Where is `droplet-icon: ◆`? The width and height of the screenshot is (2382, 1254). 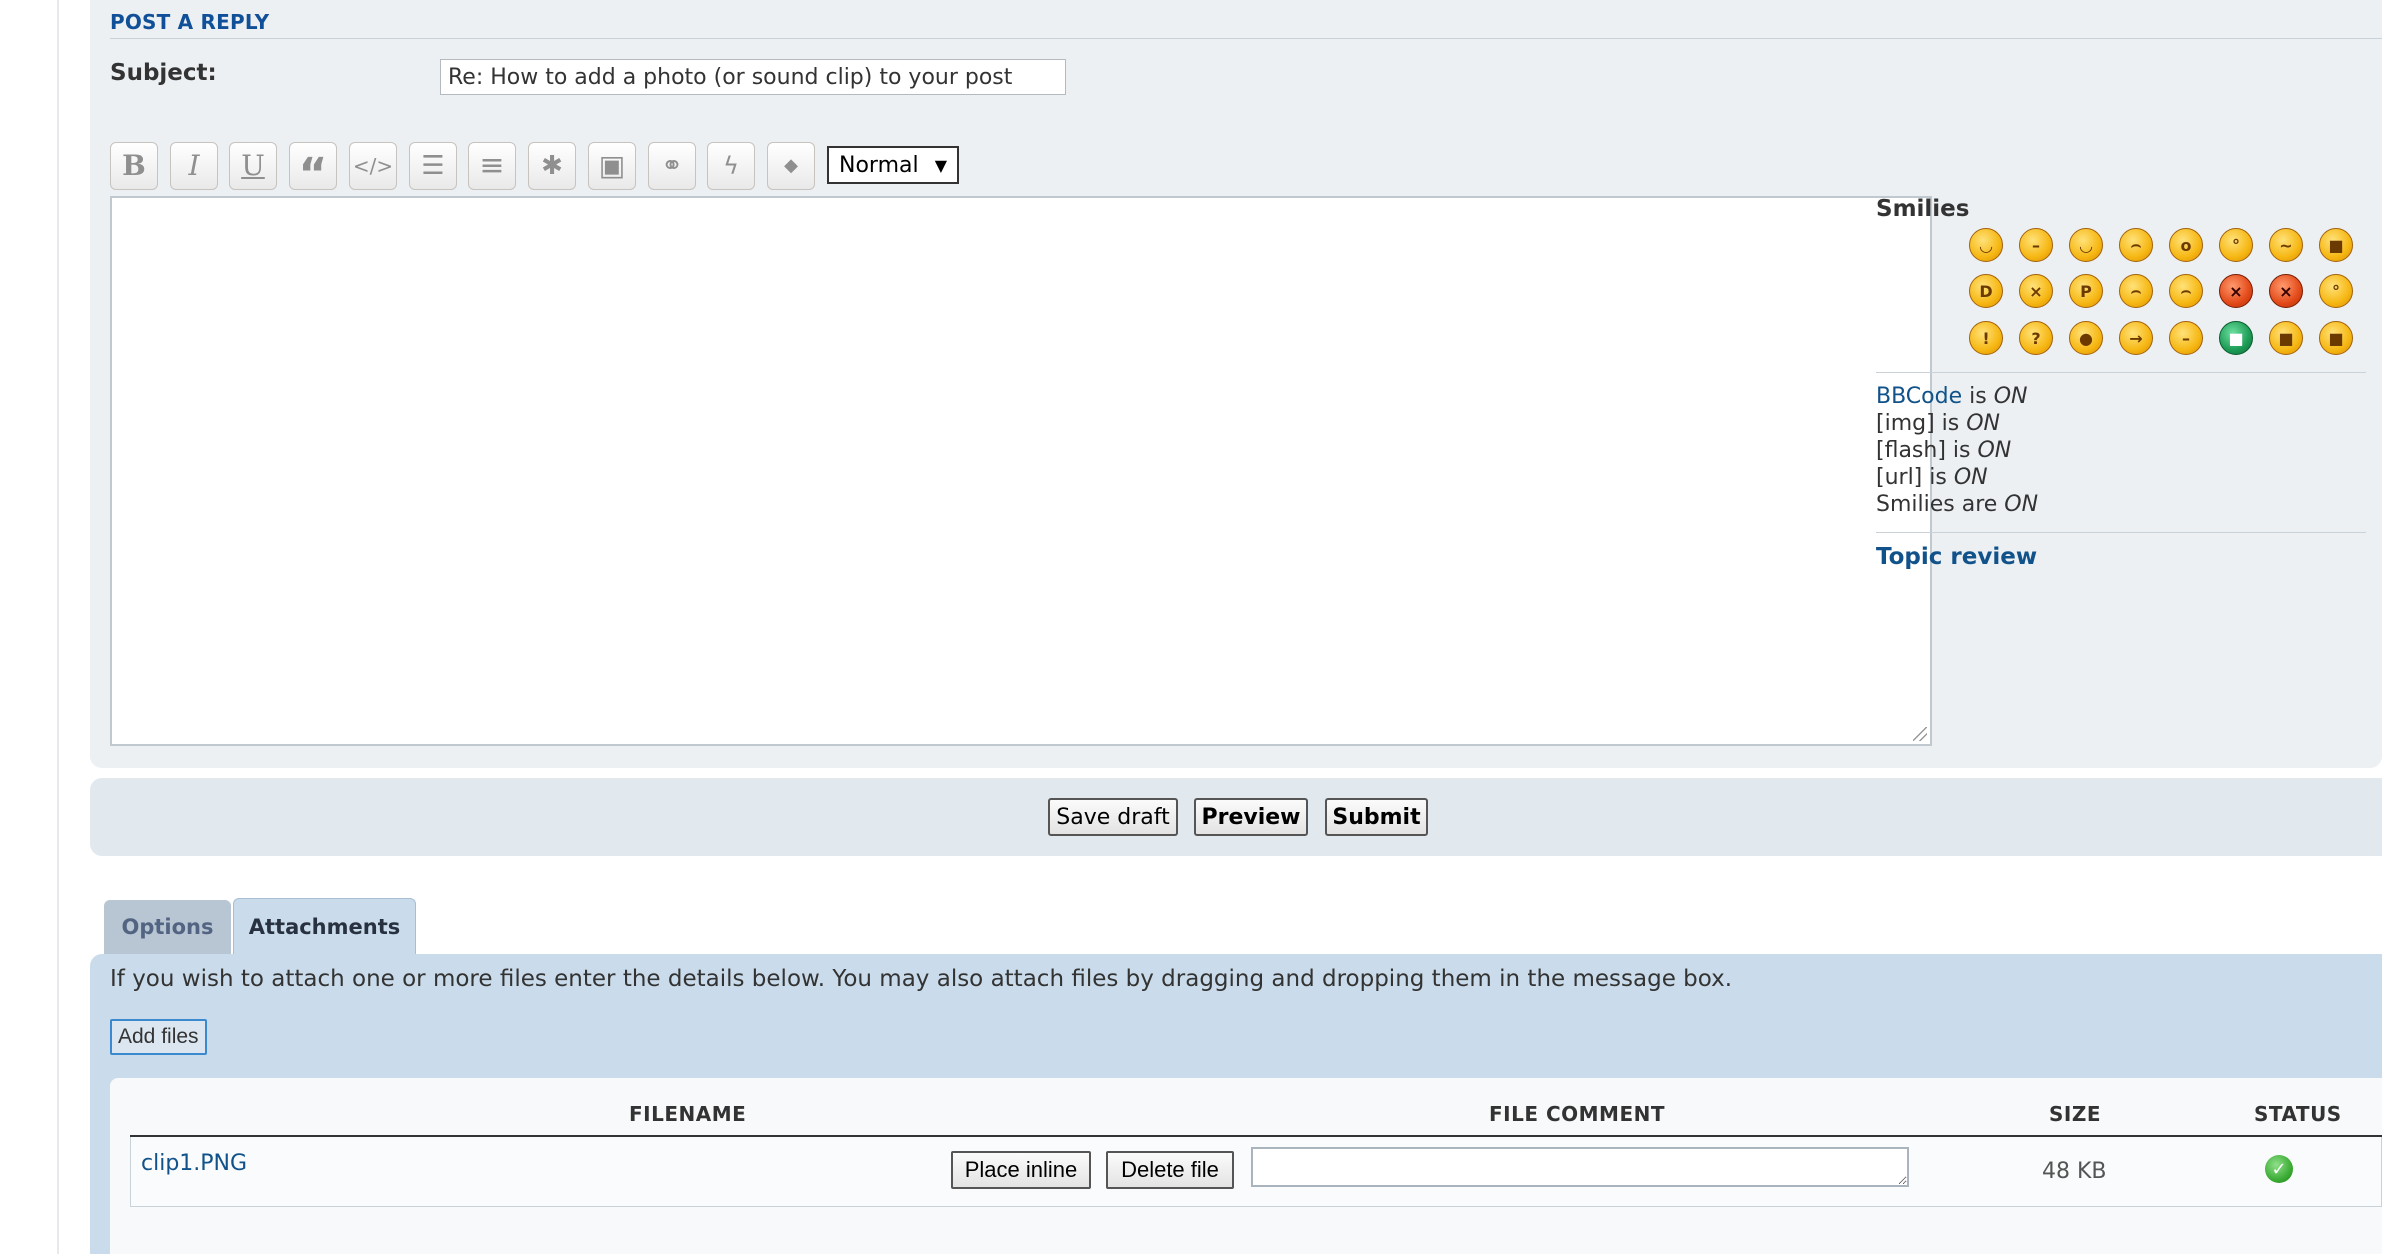
droplet-icon: ◆ is located at coordinates (791, 165).